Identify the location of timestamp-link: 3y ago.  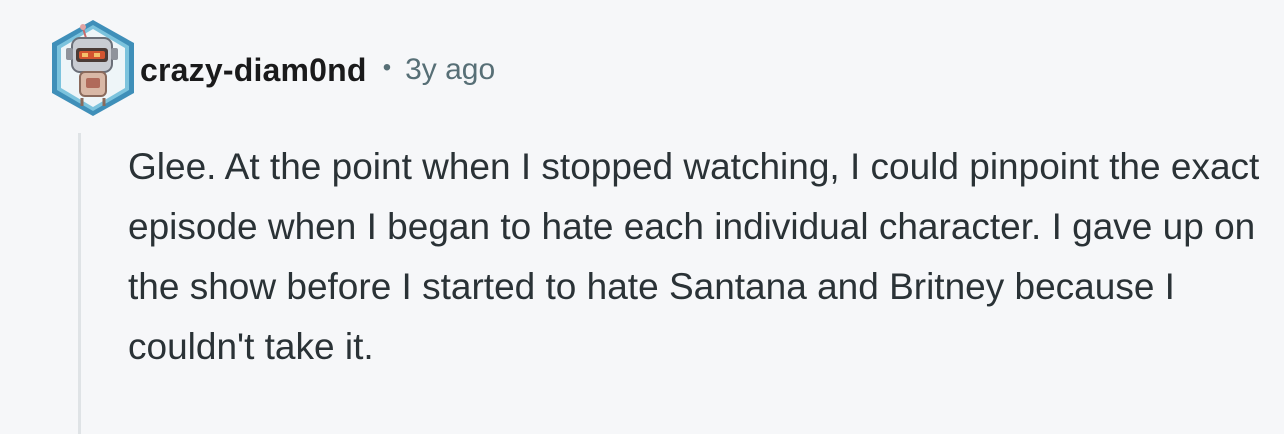
(450, 70).